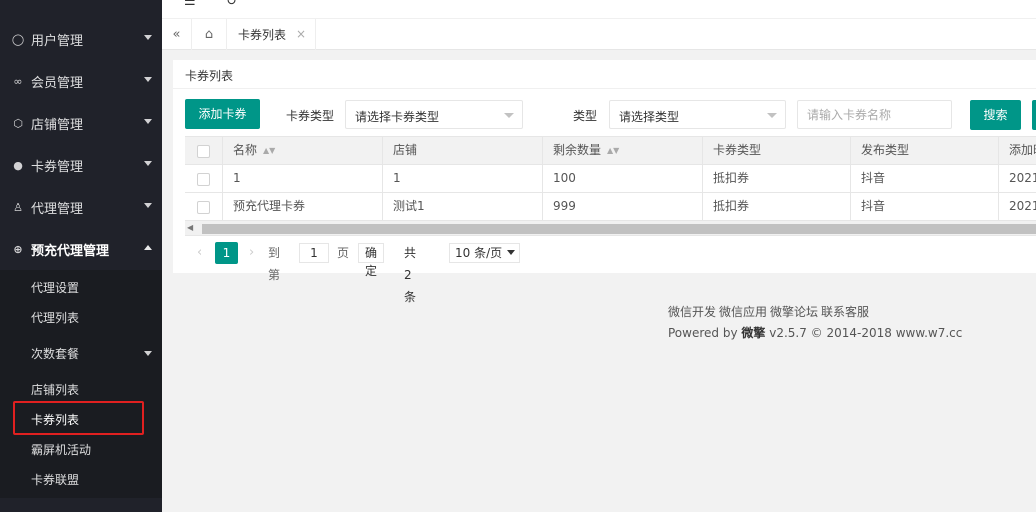 This screenshot has height=512, width=1036. What do you see at coordinates (462, 179) in the screenshot?
I see `cell-store: 1` at bounding box center [462, 179].